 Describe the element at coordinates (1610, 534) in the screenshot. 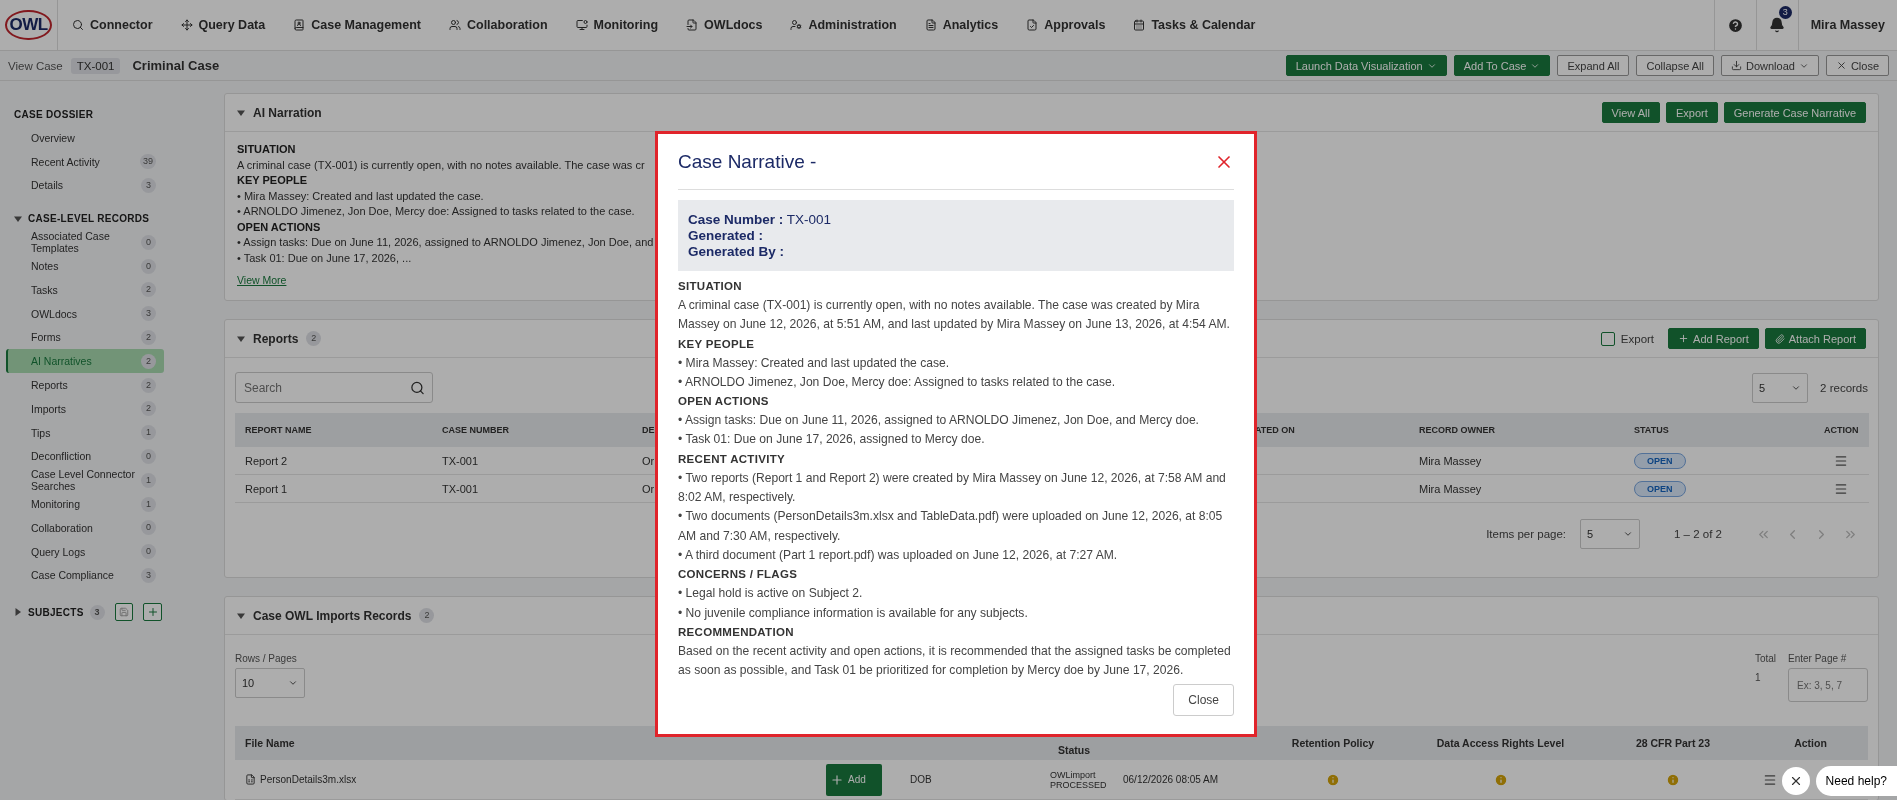

I see `items-per-page-select: 5` at that location.